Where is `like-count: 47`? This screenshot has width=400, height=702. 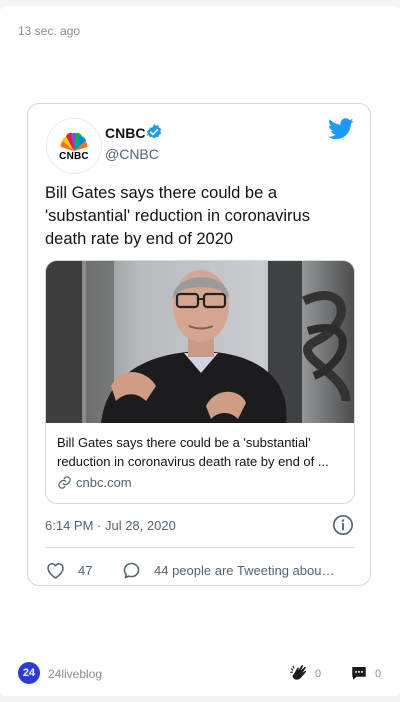 like-count: 47 is located at coordinates (85, 570).